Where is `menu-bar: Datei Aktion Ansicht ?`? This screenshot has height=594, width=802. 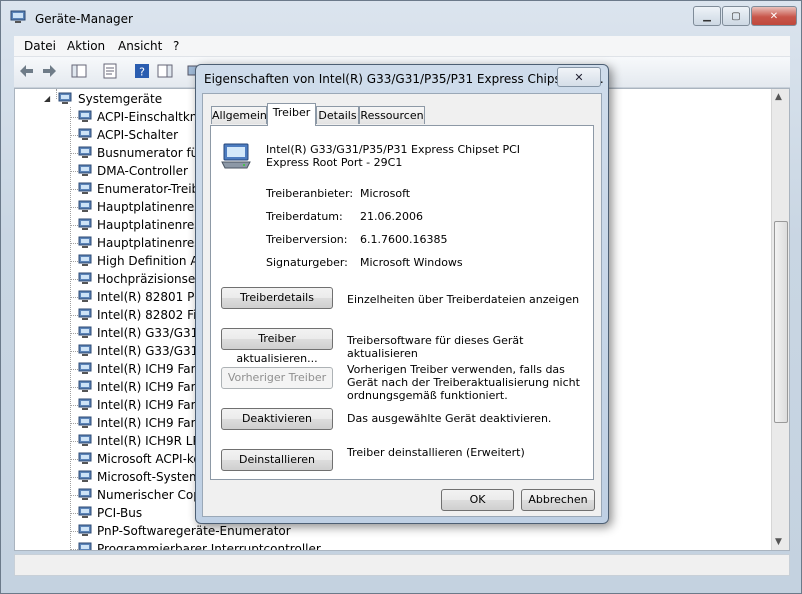 menu-bar: Datei Aktion Ansicht ? is located at coordinates (402, 46).